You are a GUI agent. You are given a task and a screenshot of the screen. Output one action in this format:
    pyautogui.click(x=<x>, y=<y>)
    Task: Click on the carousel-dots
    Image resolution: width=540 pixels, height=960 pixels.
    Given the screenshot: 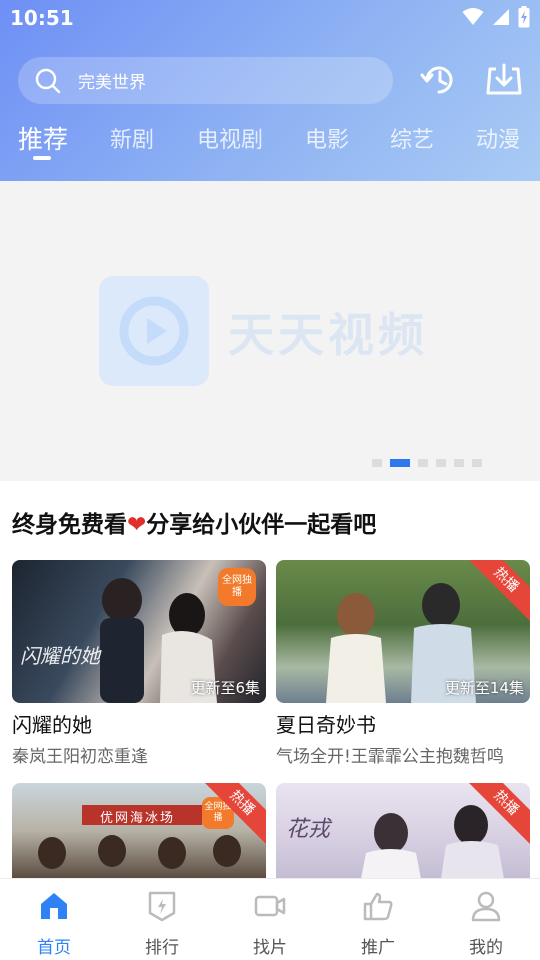 What is the action you would take?
    pyautogui.click(x=427, y=463)
    